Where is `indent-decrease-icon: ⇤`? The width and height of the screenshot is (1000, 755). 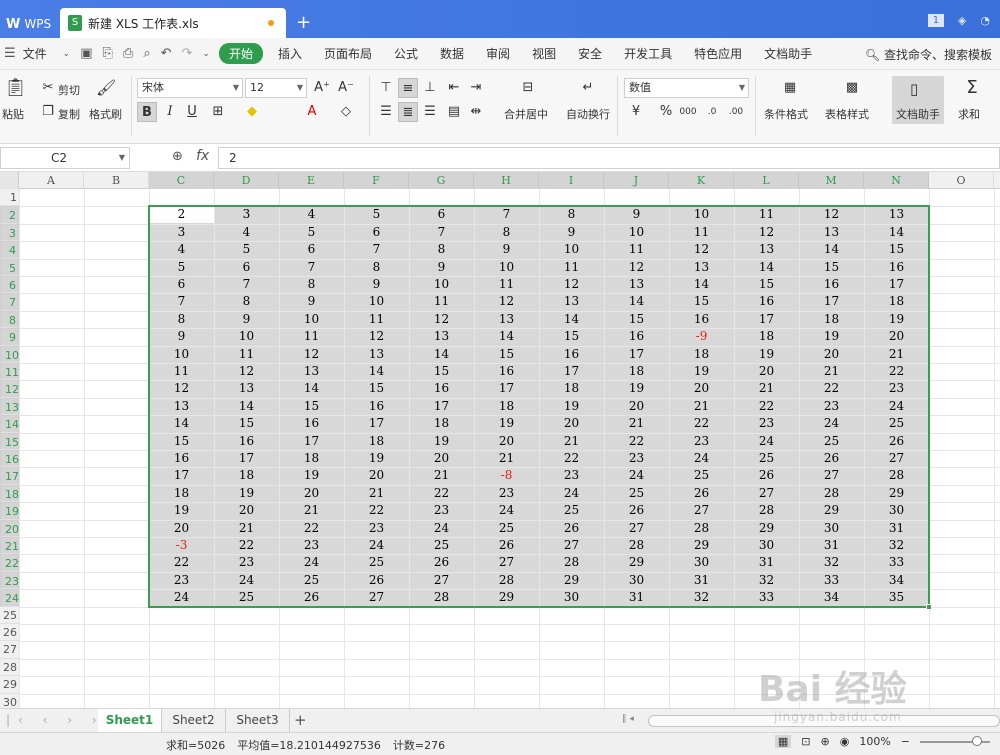 indent-decrease-icon: ⇤ is located at coordinates (454, 88).